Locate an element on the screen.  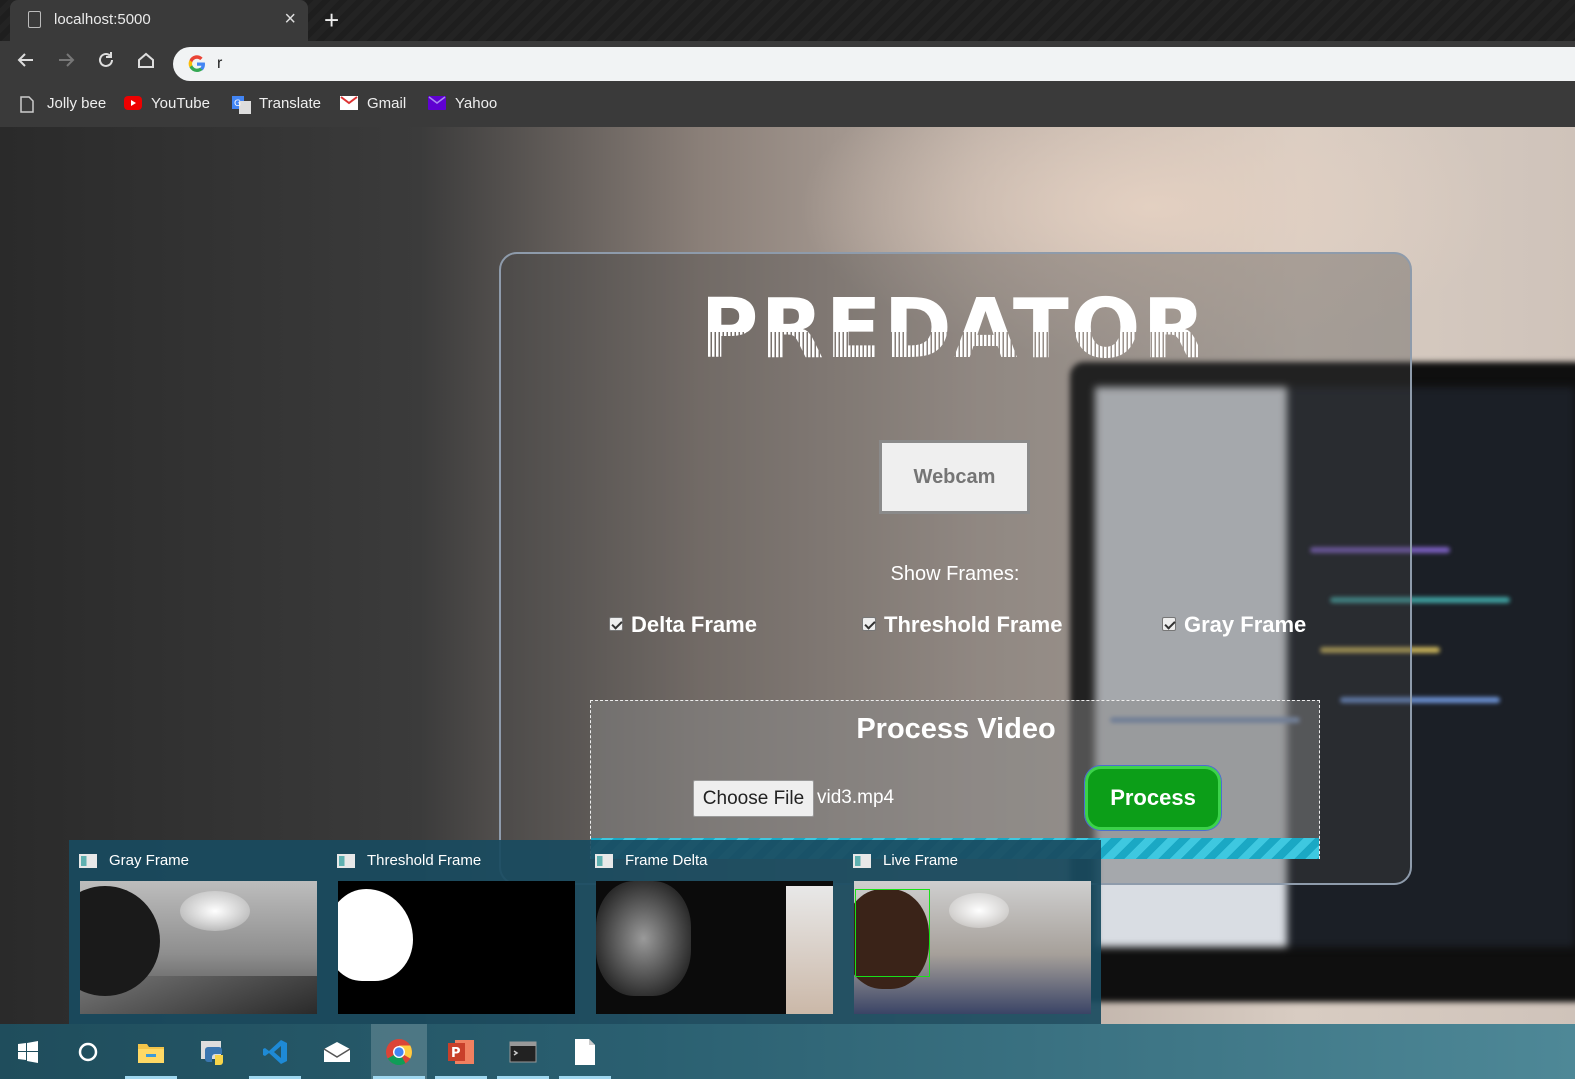
bookmark-jolly-bee: Jolly bee is located at coordinates (63, 104).